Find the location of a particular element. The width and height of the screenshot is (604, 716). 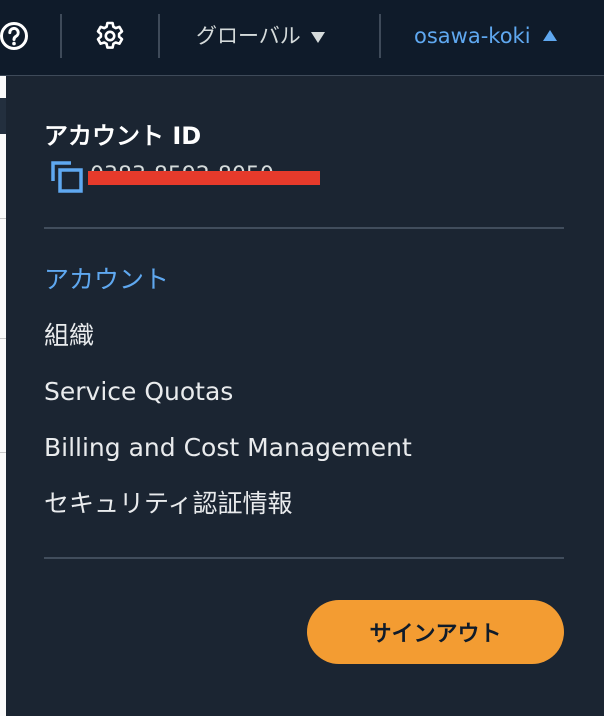

top-navigation-bar: グローバル osawa-koki is located at coordinates (302, 38).